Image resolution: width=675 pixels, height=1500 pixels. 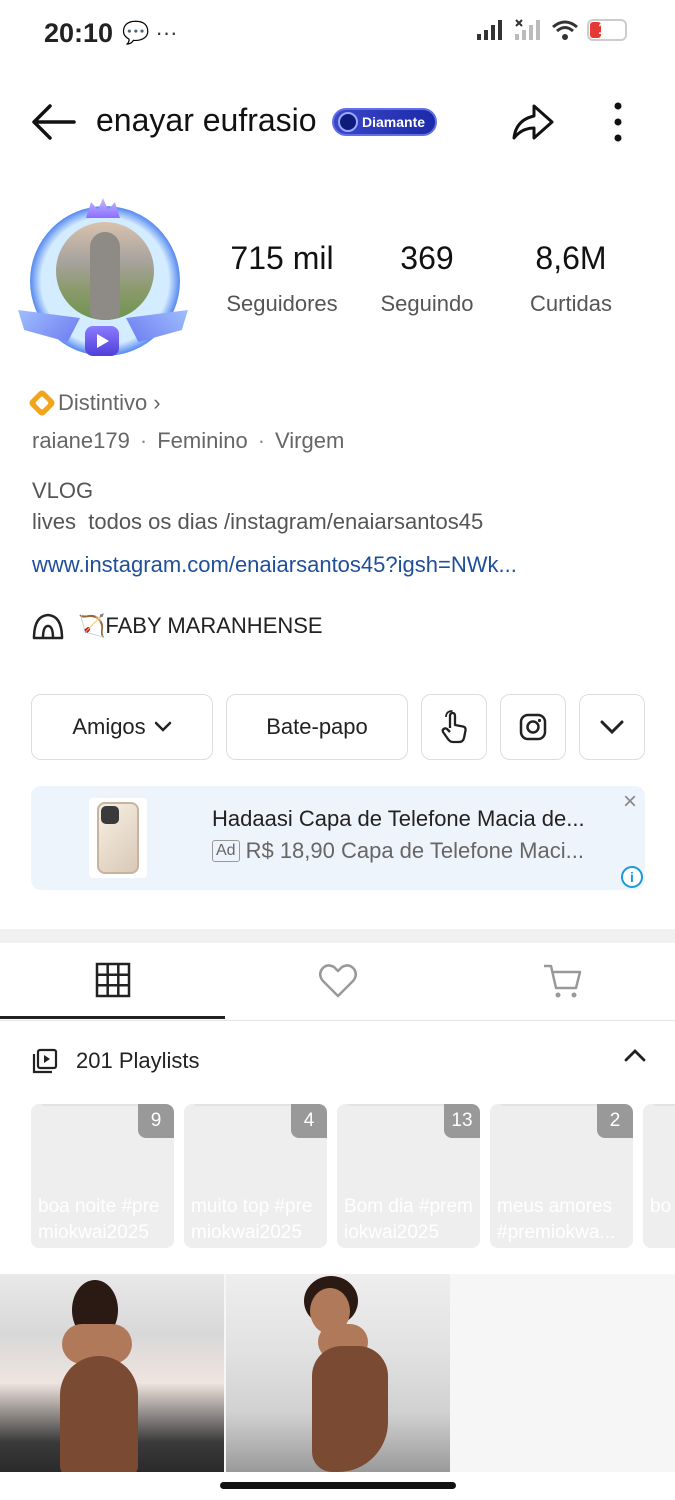 I want to click on grid-icon, so click(x=112, y=979).